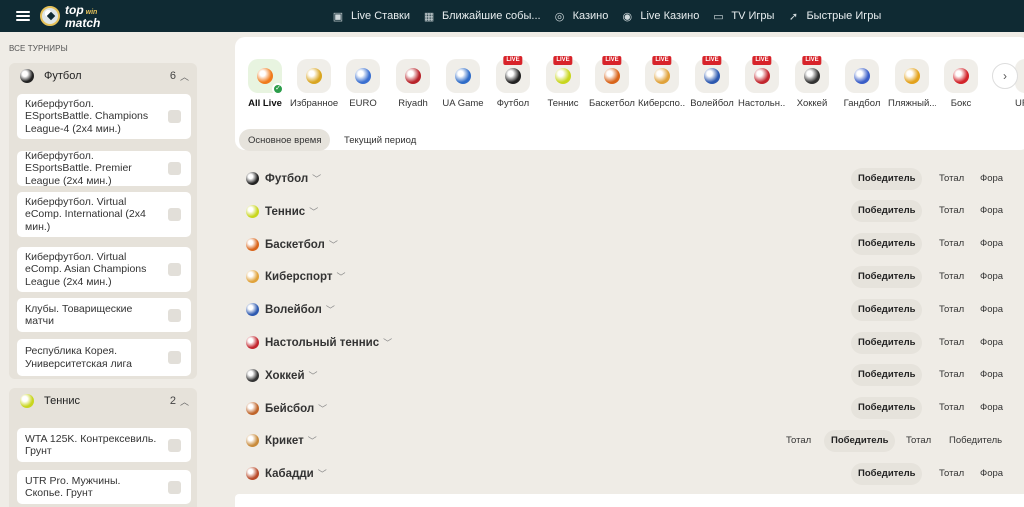 Image resolution: width=1024 pixels, height=507 pixels. Describe the element at coordinates (328, 342) in the screenshot. I see `sport-row-title: Настольный теннис ﹀` at that location.